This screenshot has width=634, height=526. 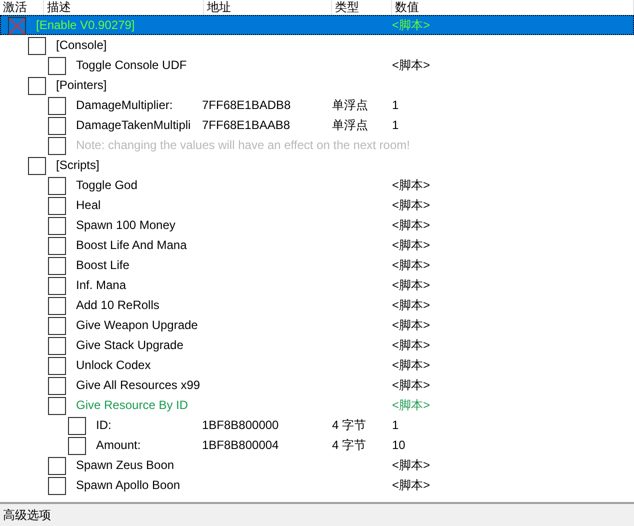 What do you see at coordinates (317, 285) in the screenshot?
I see `table-row: Inf. Mana <脚本>` at bounding box center [317, 285].